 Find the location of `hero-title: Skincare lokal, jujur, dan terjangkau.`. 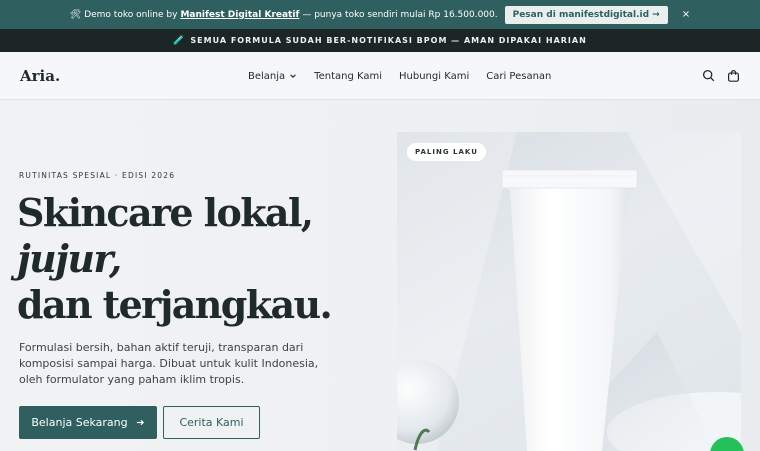

hero-title: Skincare lokal, jujur, dan terjangkau. is located at coordinates (175, 259).